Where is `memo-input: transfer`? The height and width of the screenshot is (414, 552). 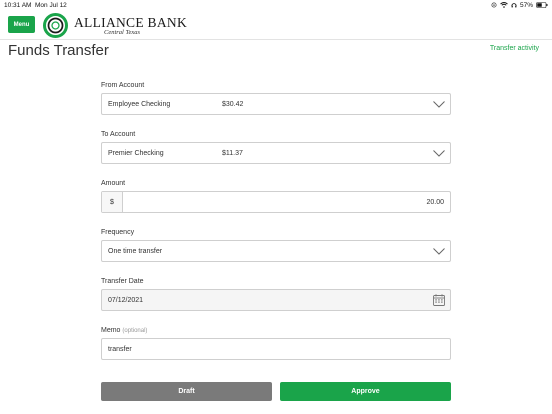 memo-input: transfer is located at coordinates (276, 349).